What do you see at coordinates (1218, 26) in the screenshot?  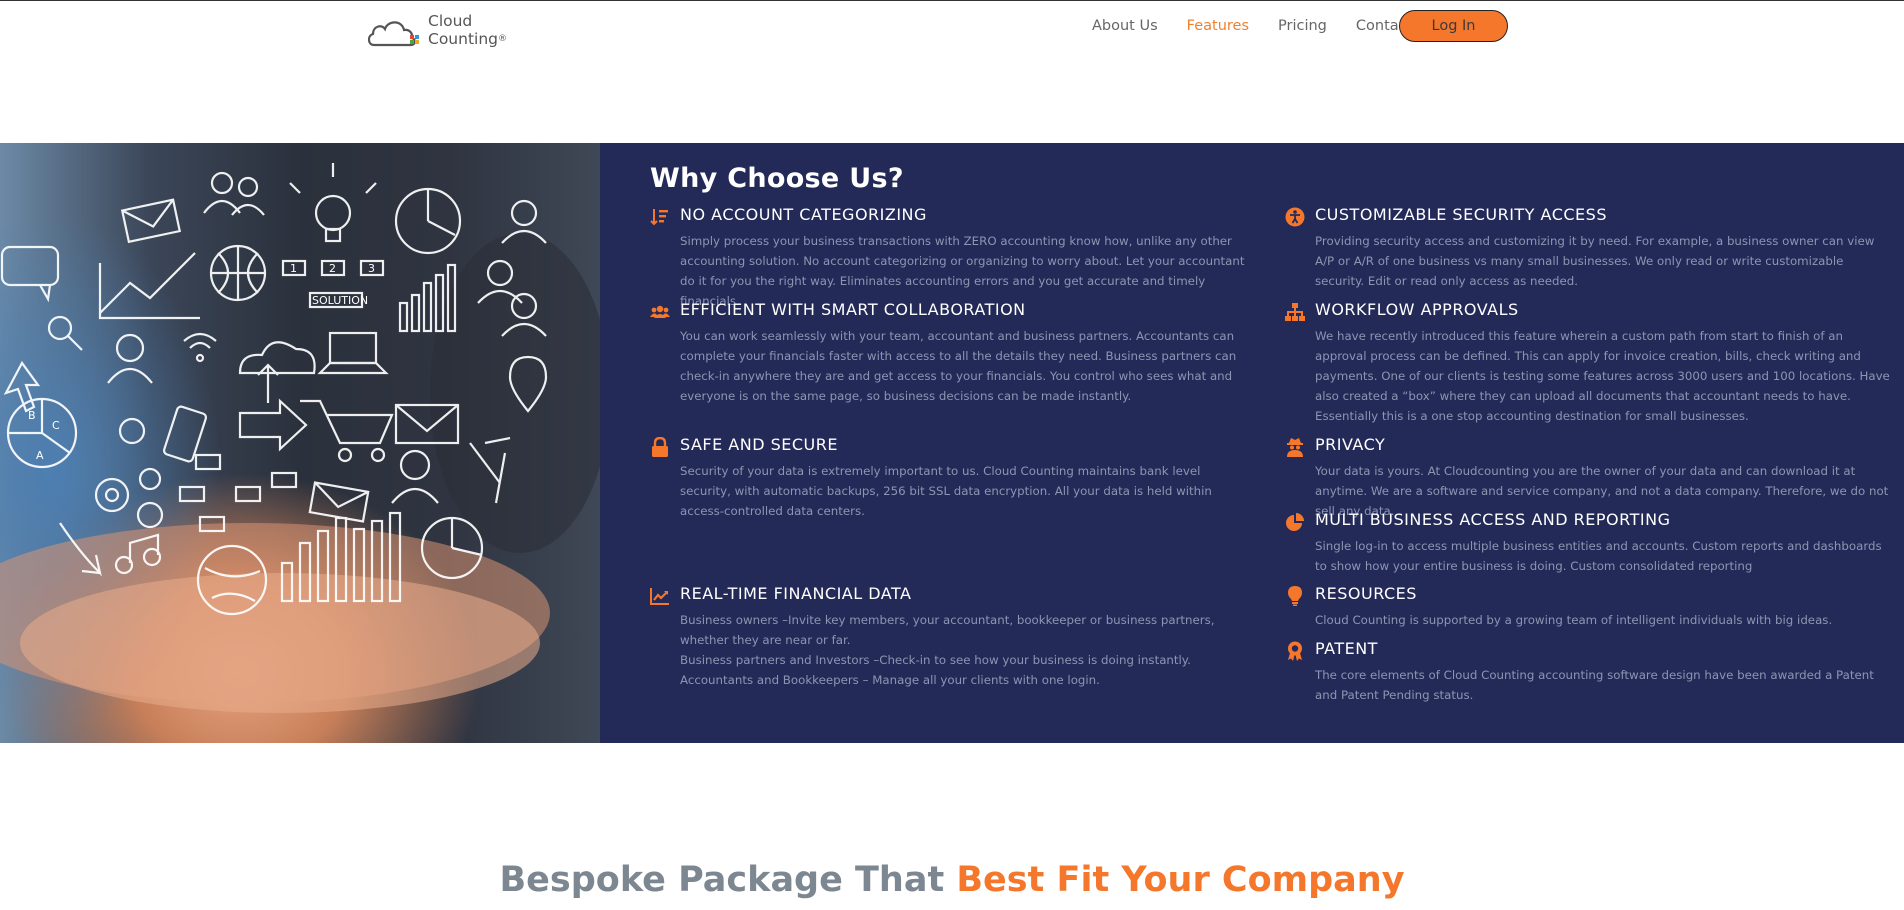 I see `nav-features: Features` at bounding box center [1218, 26].